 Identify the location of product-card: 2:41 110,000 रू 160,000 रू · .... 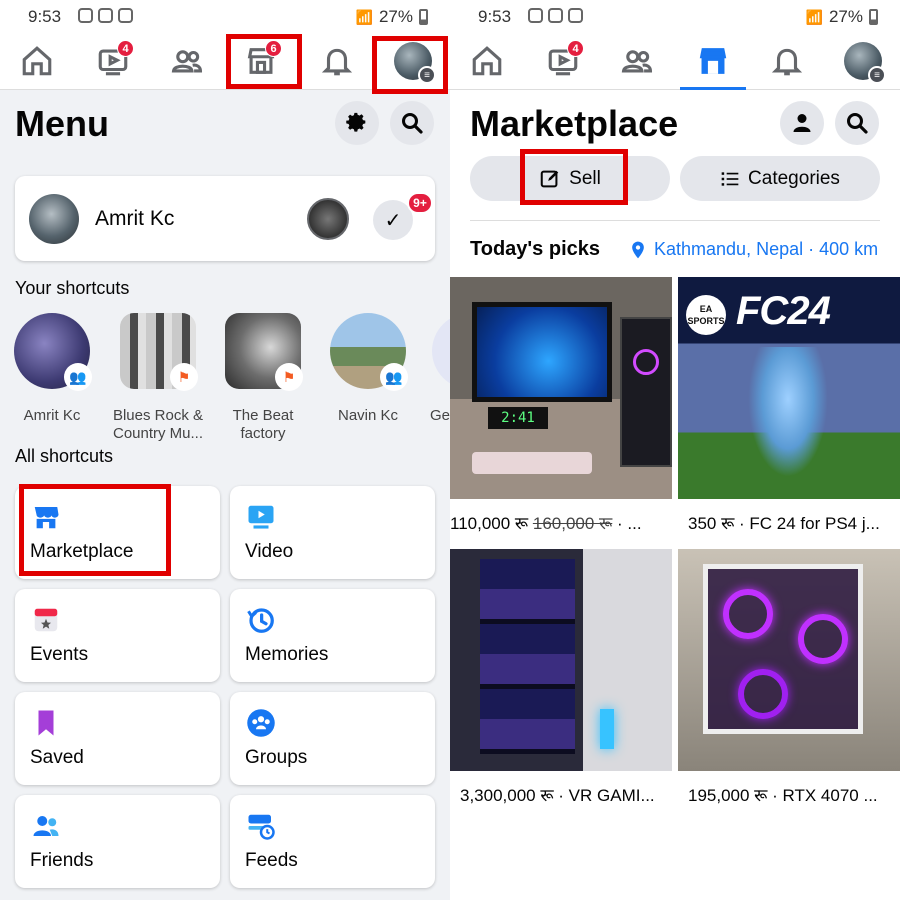
(561, 405).